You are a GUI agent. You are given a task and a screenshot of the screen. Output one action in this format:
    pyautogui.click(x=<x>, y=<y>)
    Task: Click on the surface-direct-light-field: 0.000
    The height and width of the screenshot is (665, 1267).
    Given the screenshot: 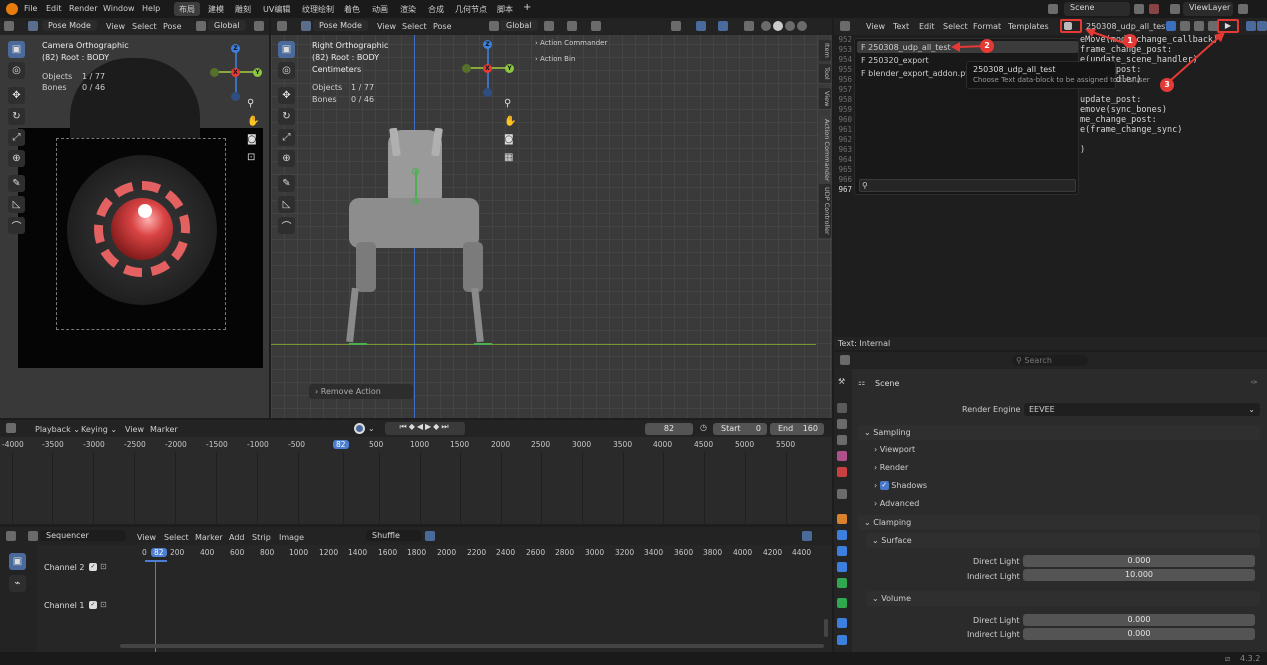 What is the action you would take?
    pyautogui.click(x=1139, y=561)
    